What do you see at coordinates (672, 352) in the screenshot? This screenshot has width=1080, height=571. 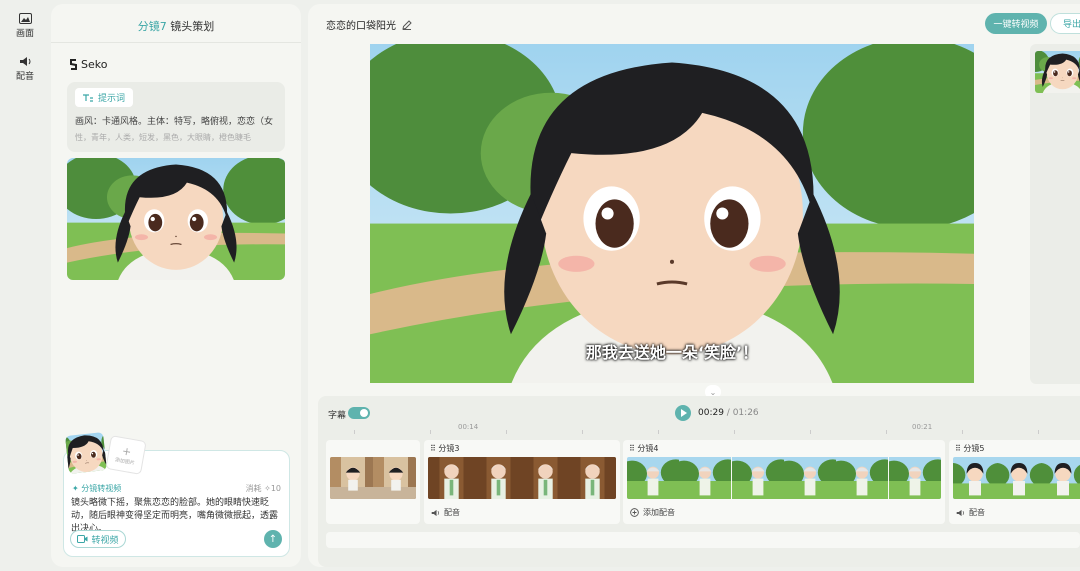 I see `video-subtitle: 那我去送她一朵‘笑脸’！` at bounding box center [672, 352].